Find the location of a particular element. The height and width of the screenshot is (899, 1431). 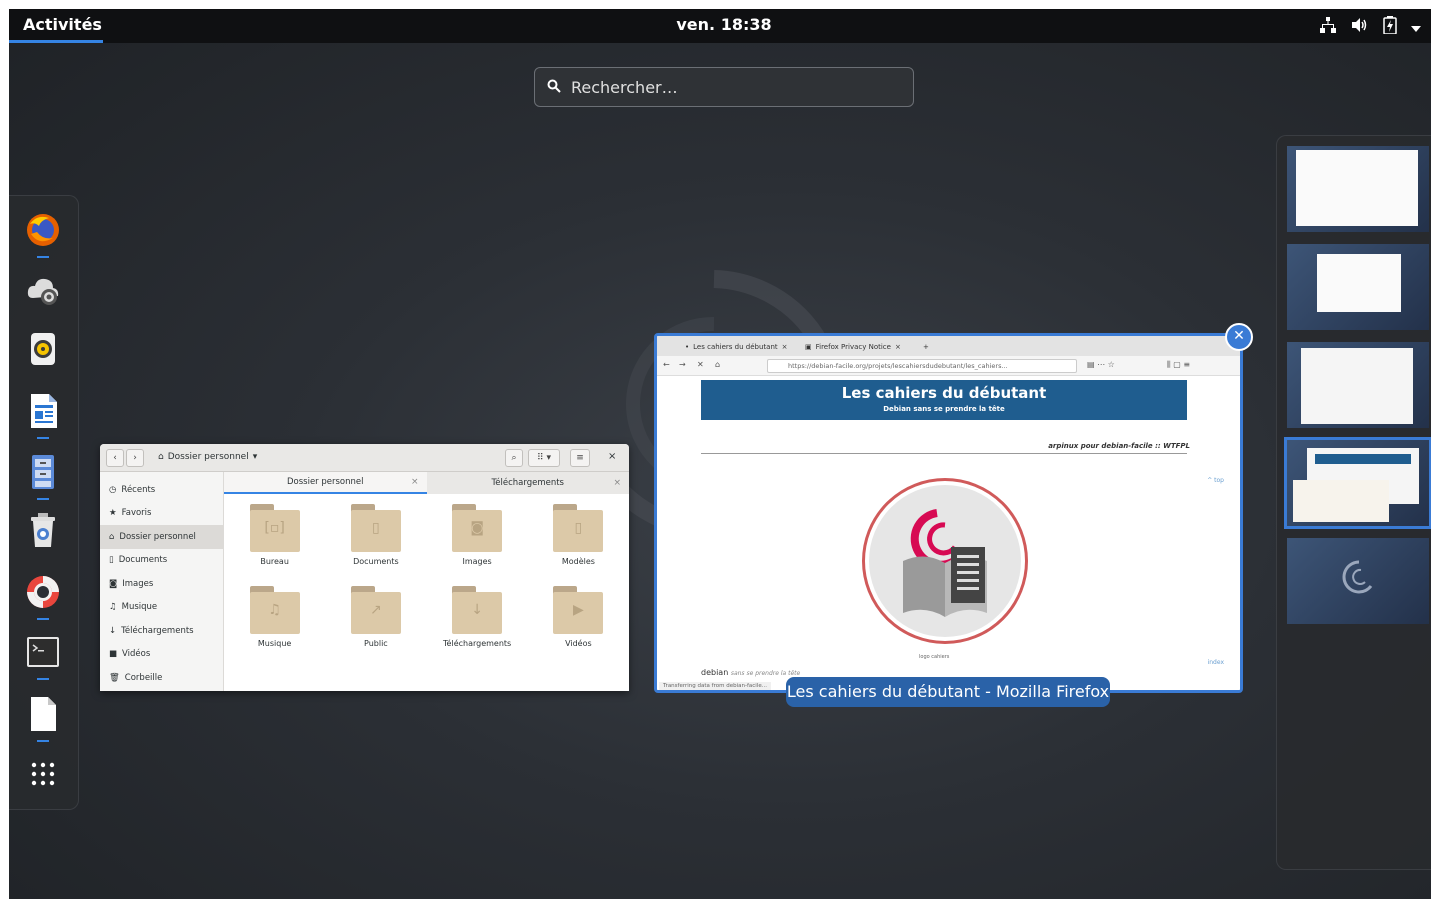

top-link: ^ top is located at coordinates (1215, 480).